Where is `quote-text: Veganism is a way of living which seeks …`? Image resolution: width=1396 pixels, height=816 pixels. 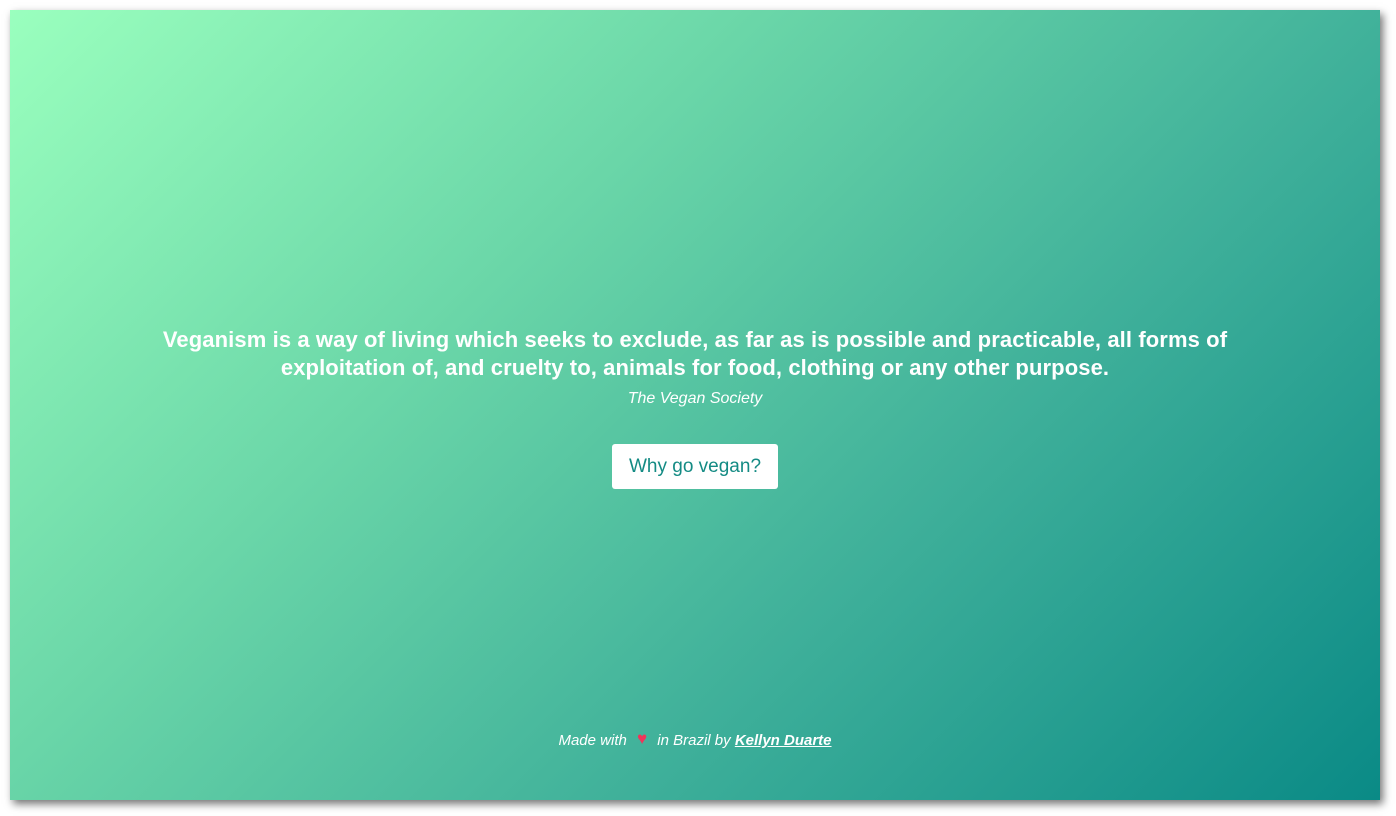
quote-text: Veganism is a way of living which seeks … is located at coordinates (695, 353).